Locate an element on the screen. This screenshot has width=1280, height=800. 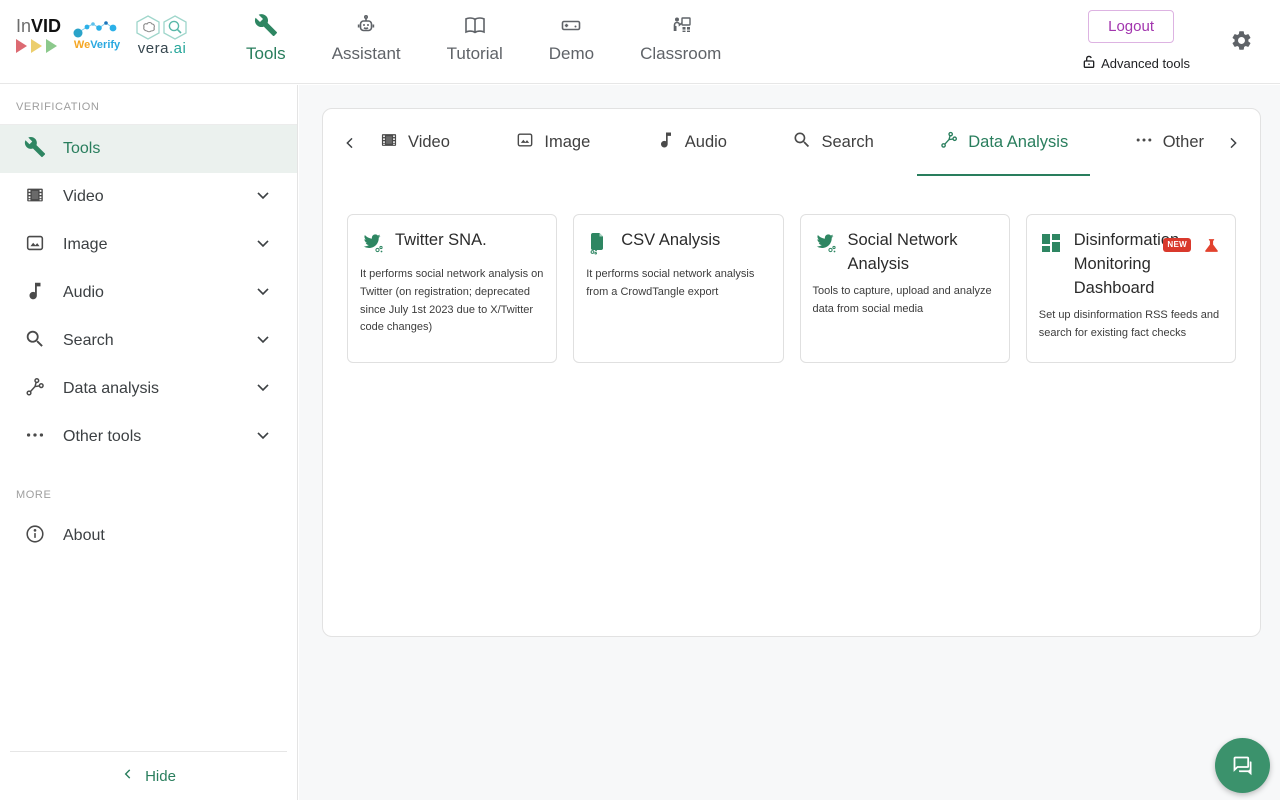
sidebar-section-more: MORE is located at coordinates (34, 495).